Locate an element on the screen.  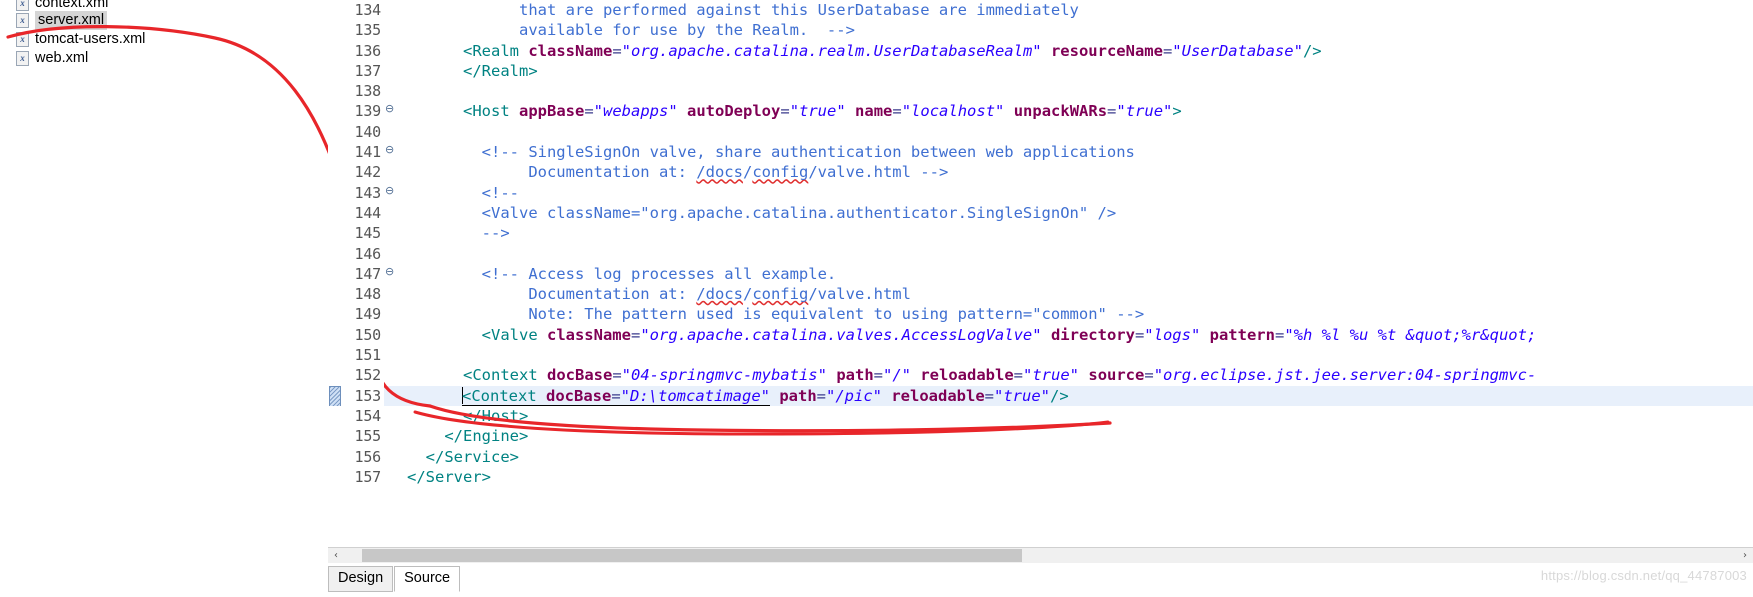
watermark-text: https://blog.csdn.net/qq_44787003 is located at coordinates (1643, 575).